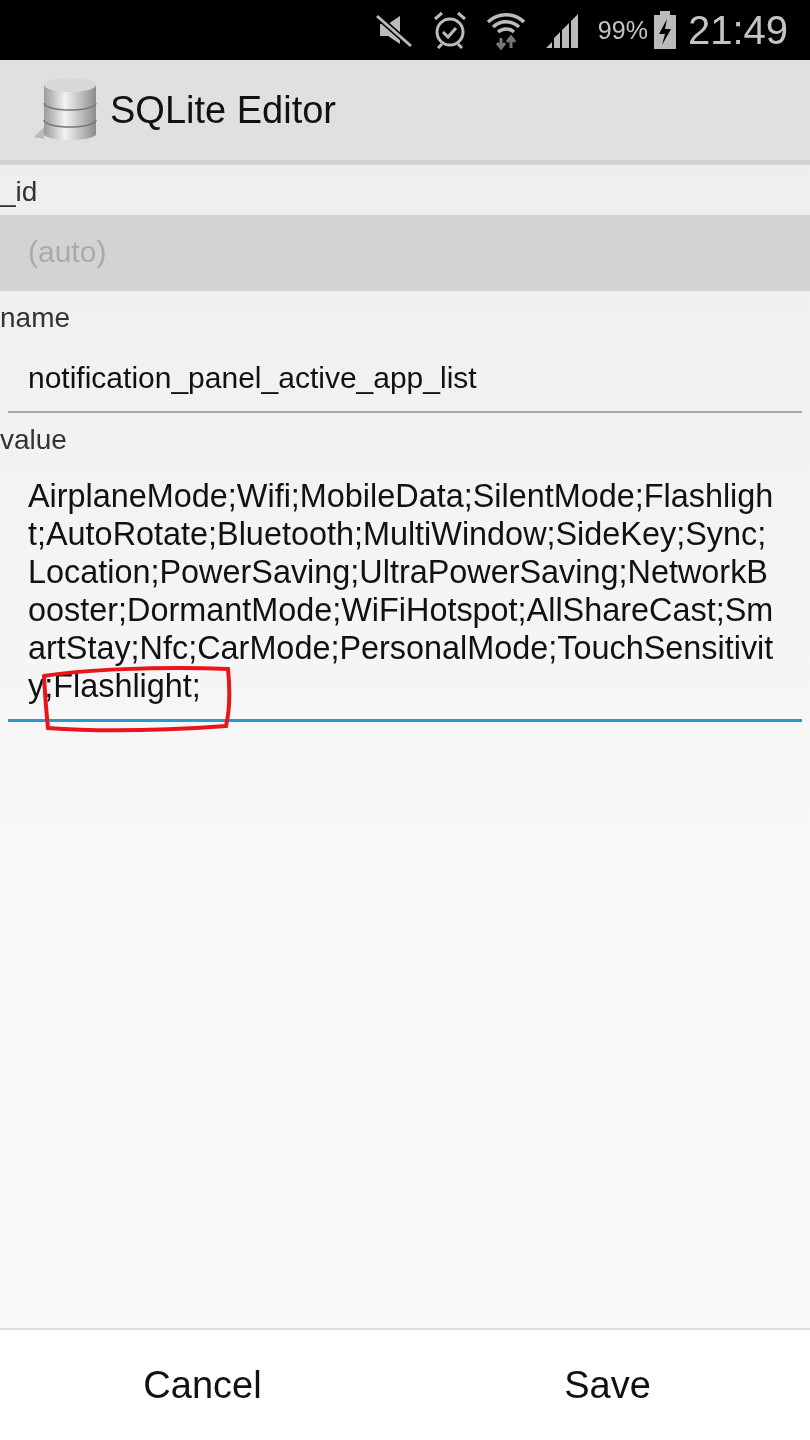 The image size is (810, 1440). I want to click on field-label: _id, so click(19, 192).